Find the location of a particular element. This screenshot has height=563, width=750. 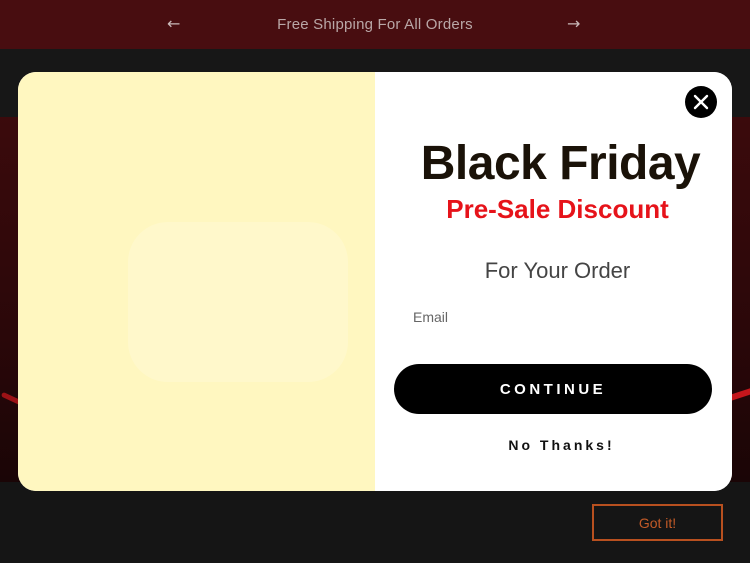

close-icon is located at coordinates (701, 102).